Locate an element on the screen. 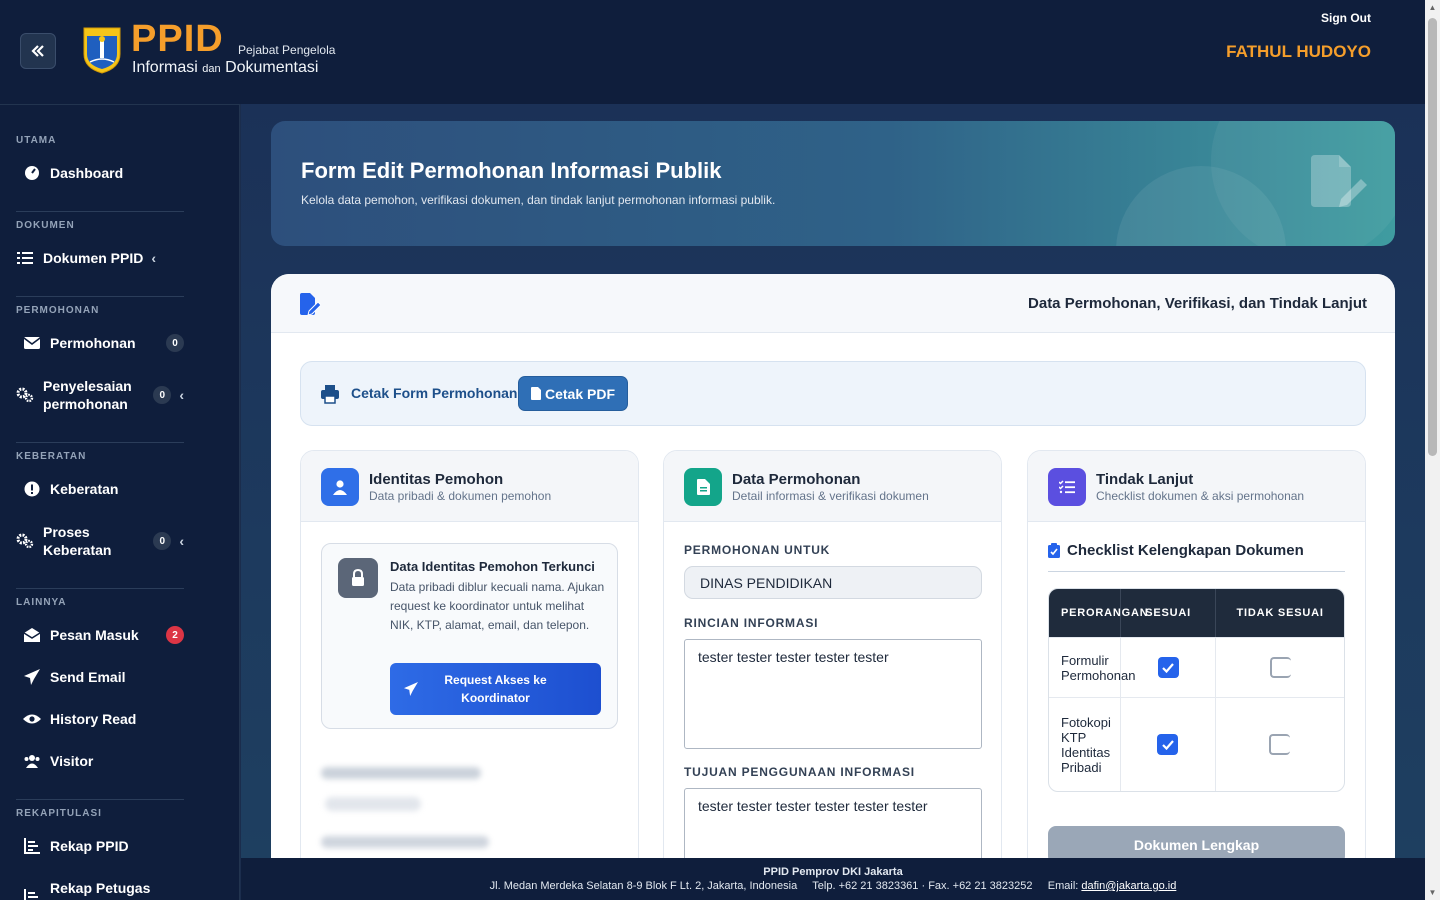  chart-bar-icon is located at coordinates (32, 846).